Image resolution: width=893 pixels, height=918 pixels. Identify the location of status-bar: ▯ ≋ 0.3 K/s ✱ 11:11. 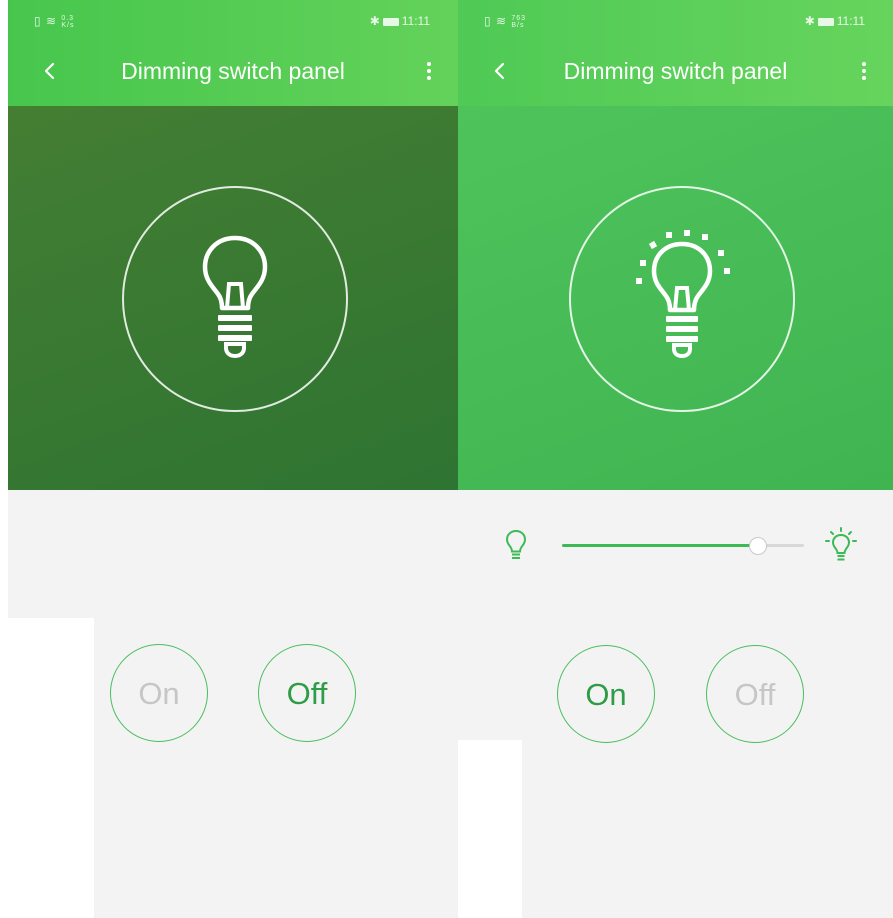
(233, 20).